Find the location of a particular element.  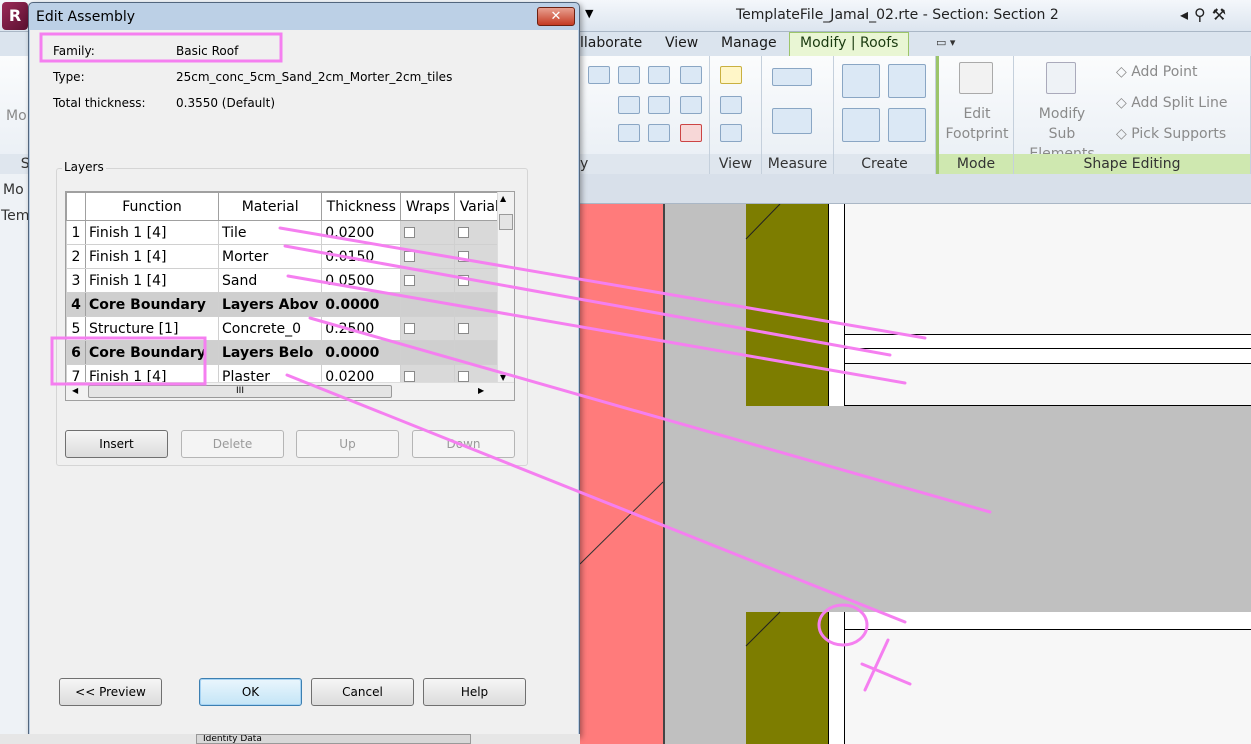

add-point-button: ◇ Add Point is located at coordinates (1157, 72).